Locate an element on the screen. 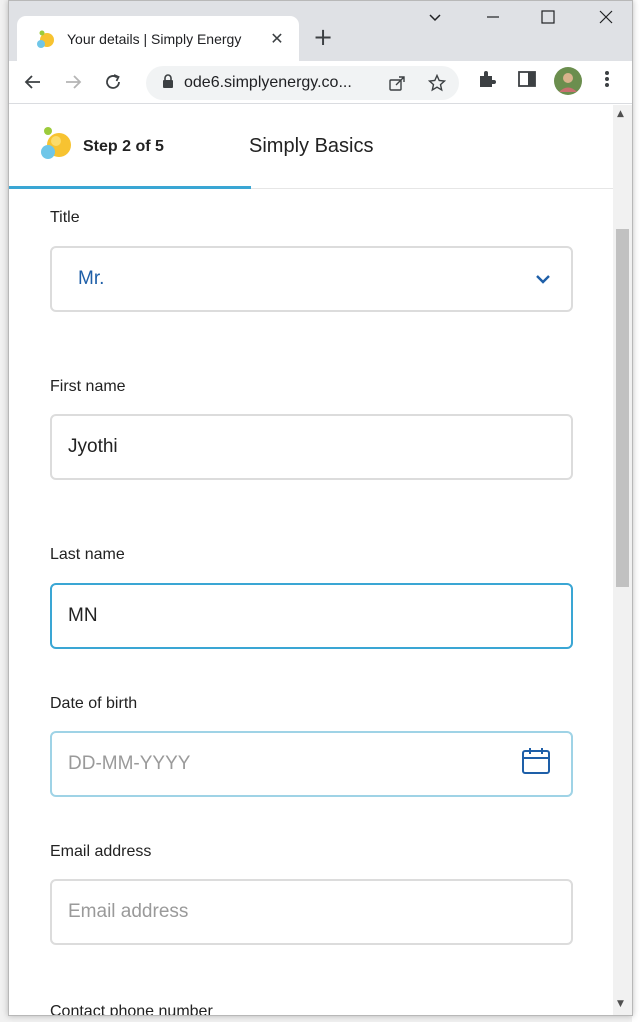 Image resolution: width=643 pixels, height=1022 pixels. first-name-label: First name is located at coordinates (88, 386).